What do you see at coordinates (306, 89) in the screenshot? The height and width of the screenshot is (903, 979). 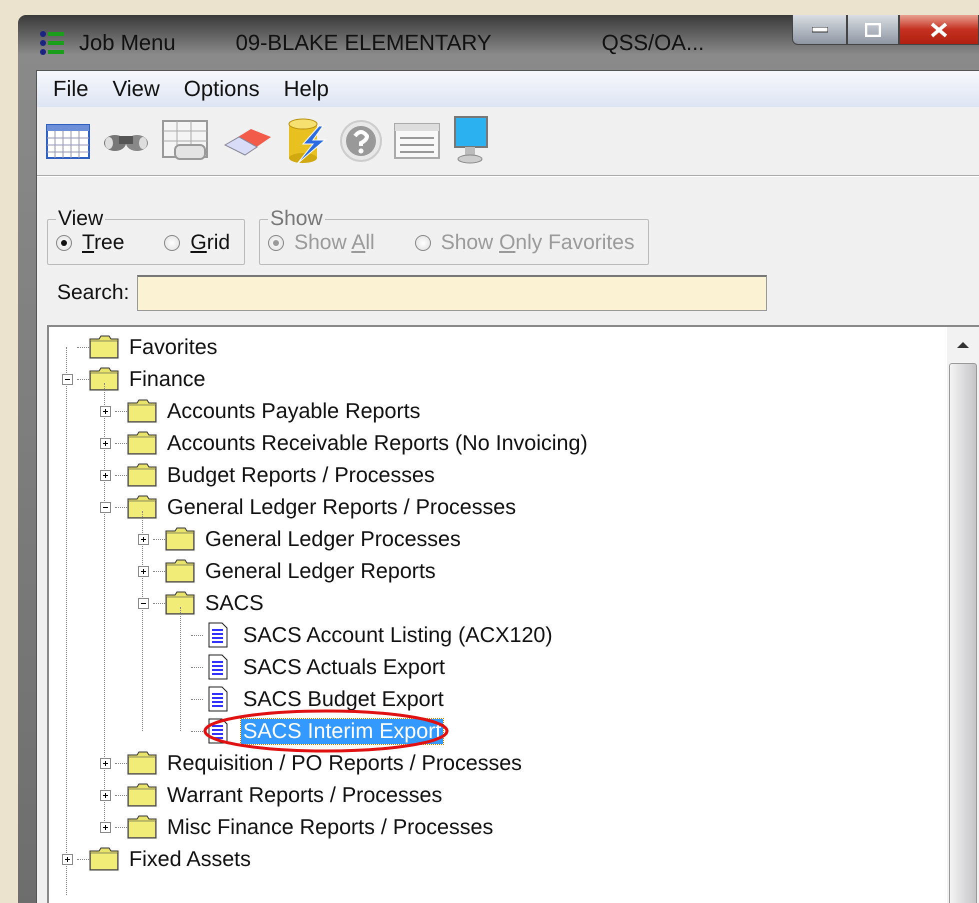 I see `menu-item: Help` at bounding box center [306, 89].